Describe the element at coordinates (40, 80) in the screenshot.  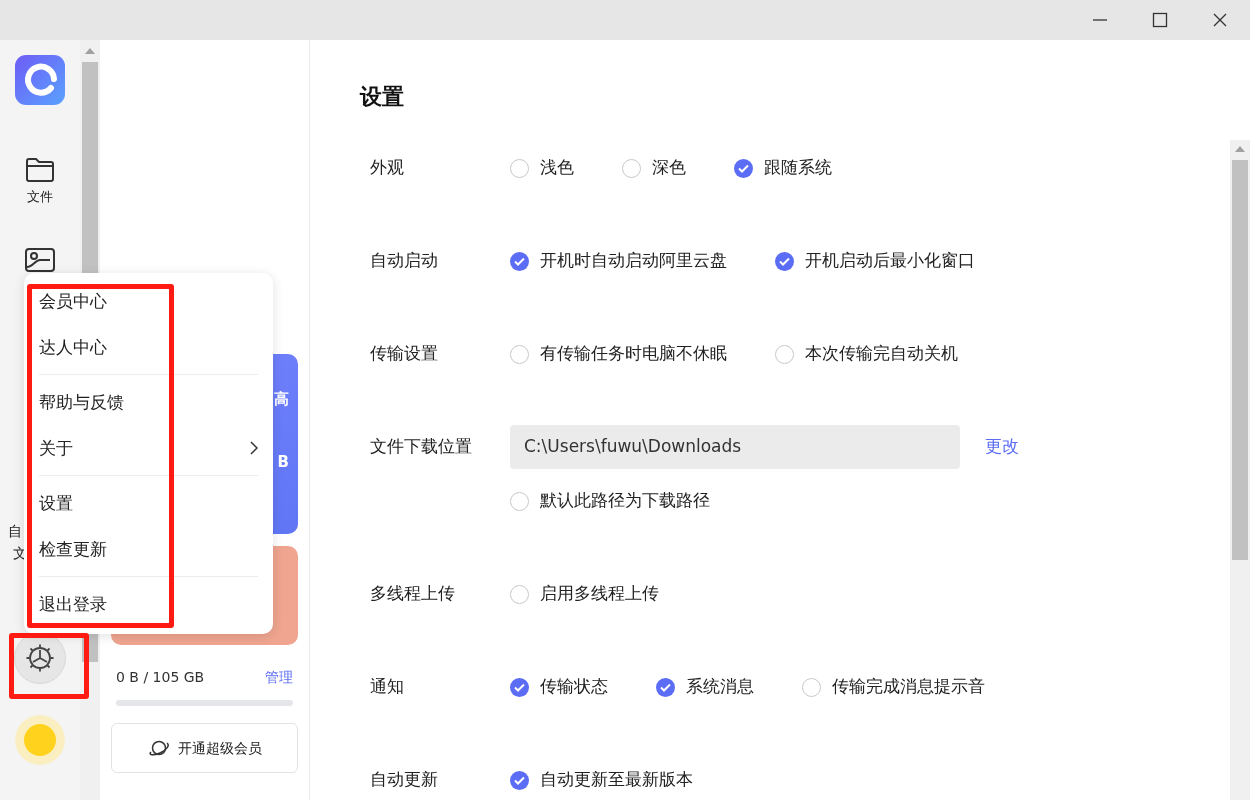
I see `app-logo` at that location.